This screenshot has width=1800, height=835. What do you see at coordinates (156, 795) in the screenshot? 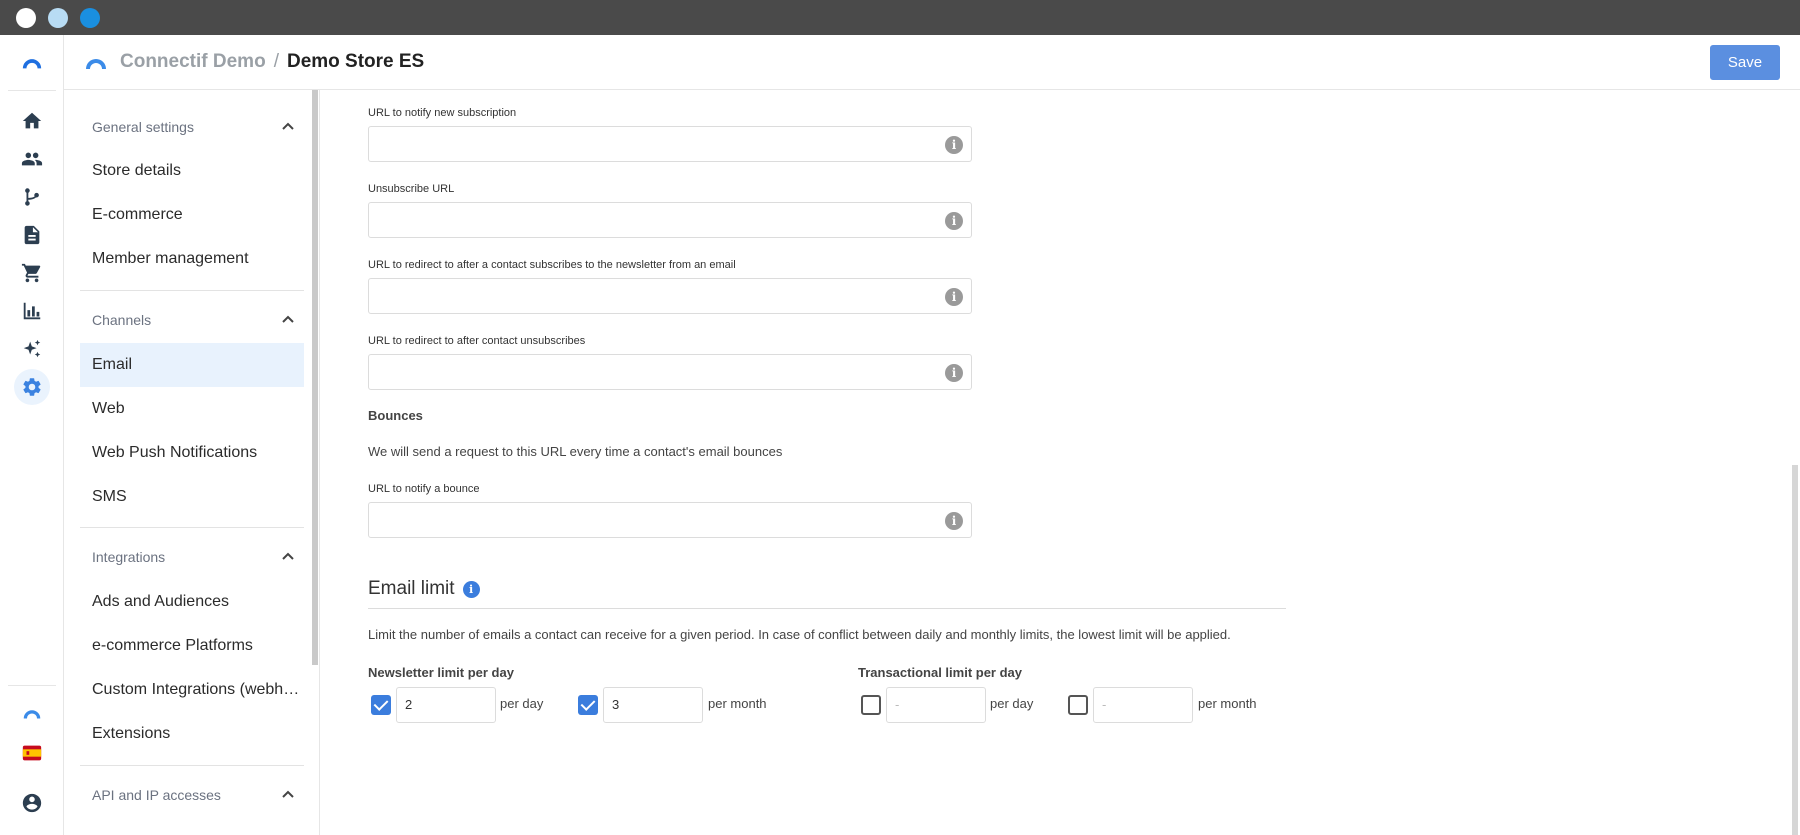
I see `nav-section-api-title: API and IP accesses` at bounding box center [156, 795].